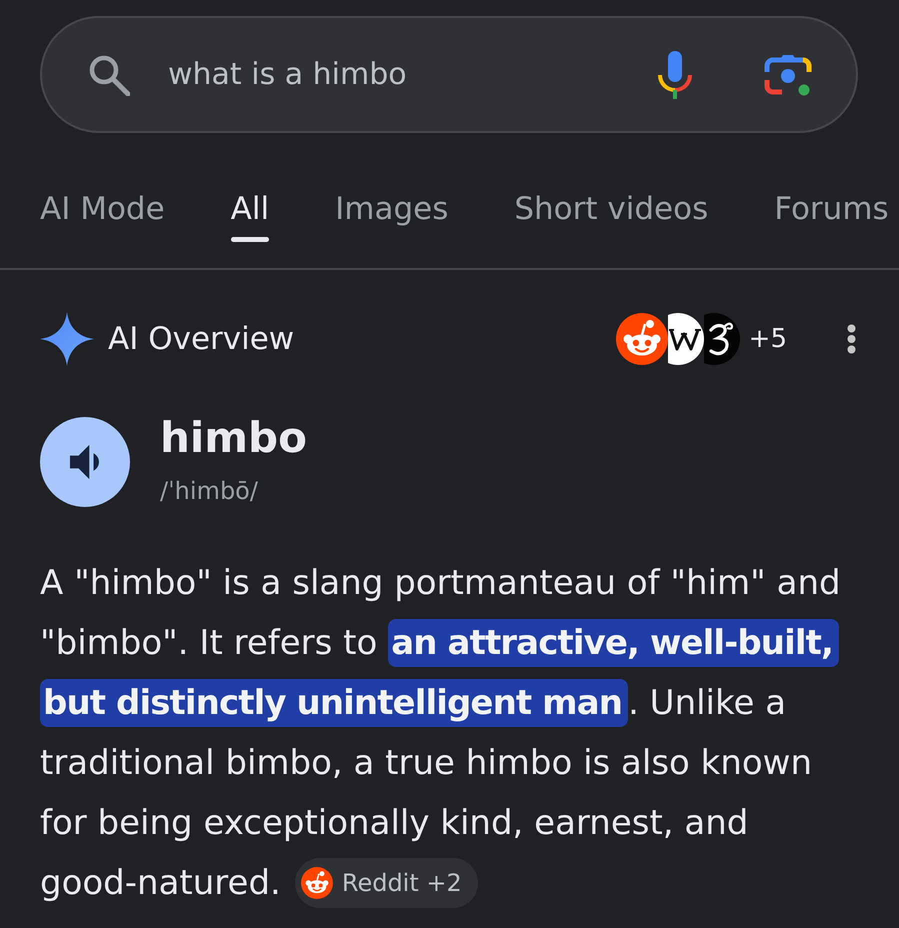 The width and height of the screenshot is (899, 928). Describe the element at coordinates (209, 643) in the screenshot. I see `overview-text: "bimbo". It refers to` at that location.